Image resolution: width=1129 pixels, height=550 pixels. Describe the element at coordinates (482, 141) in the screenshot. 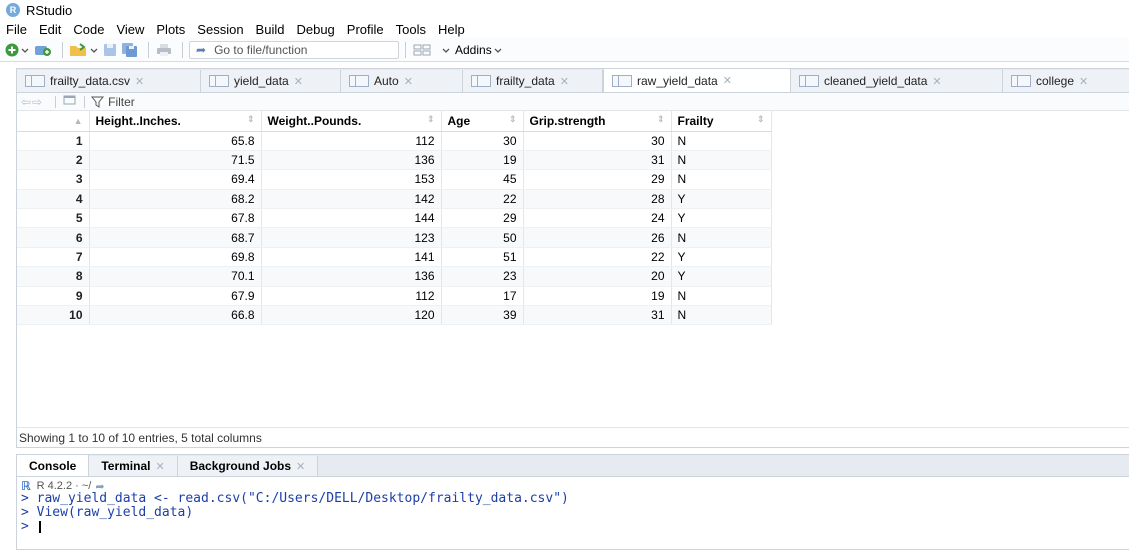

I see `table-cell: 30` at that location.